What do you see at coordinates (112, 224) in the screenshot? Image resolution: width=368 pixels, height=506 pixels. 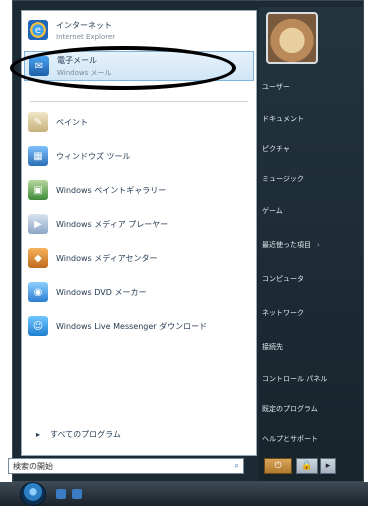 I see `recent-label: Windows メディア プレーヤー` at bounding box center [112, 224].